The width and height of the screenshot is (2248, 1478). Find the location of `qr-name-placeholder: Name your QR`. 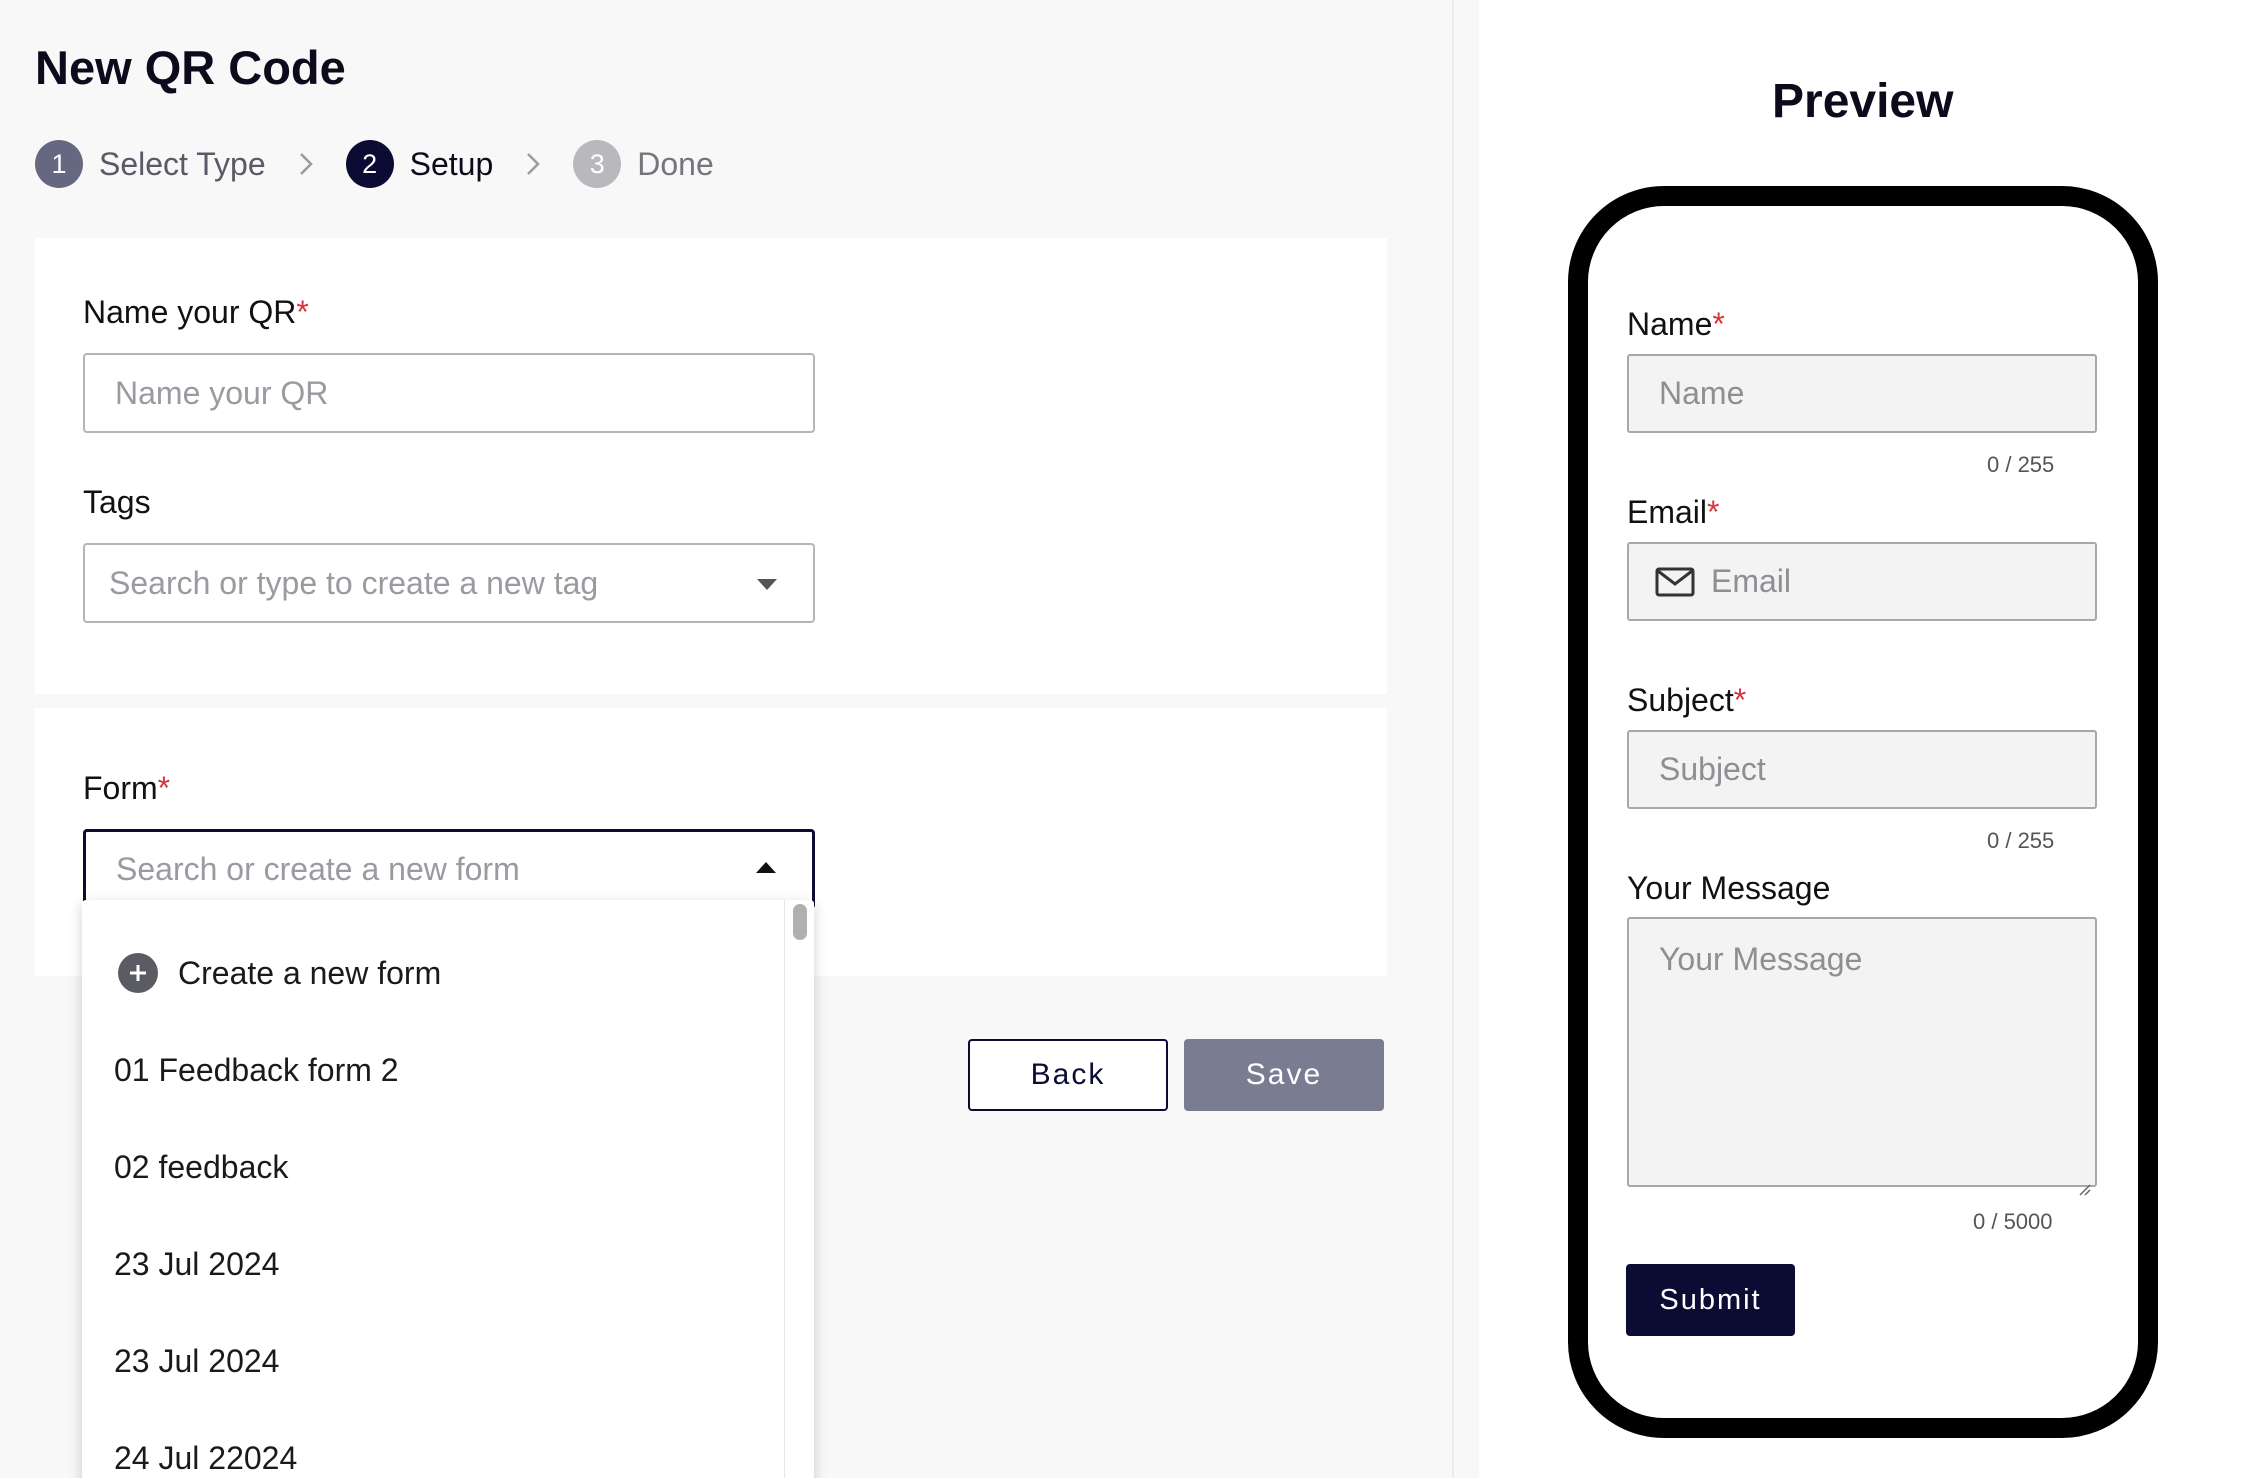

qr-name-placeholder: Name your QR is located at coordinates (222, 392).